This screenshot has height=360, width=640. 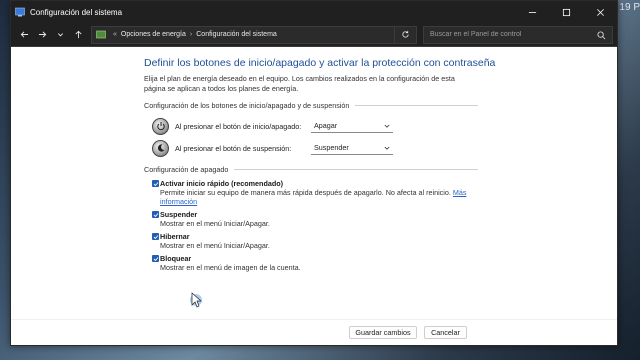 What do you see at coordinates (510, 34) in the screenshot?
I see `search-input` at bounding box center [510, 34].